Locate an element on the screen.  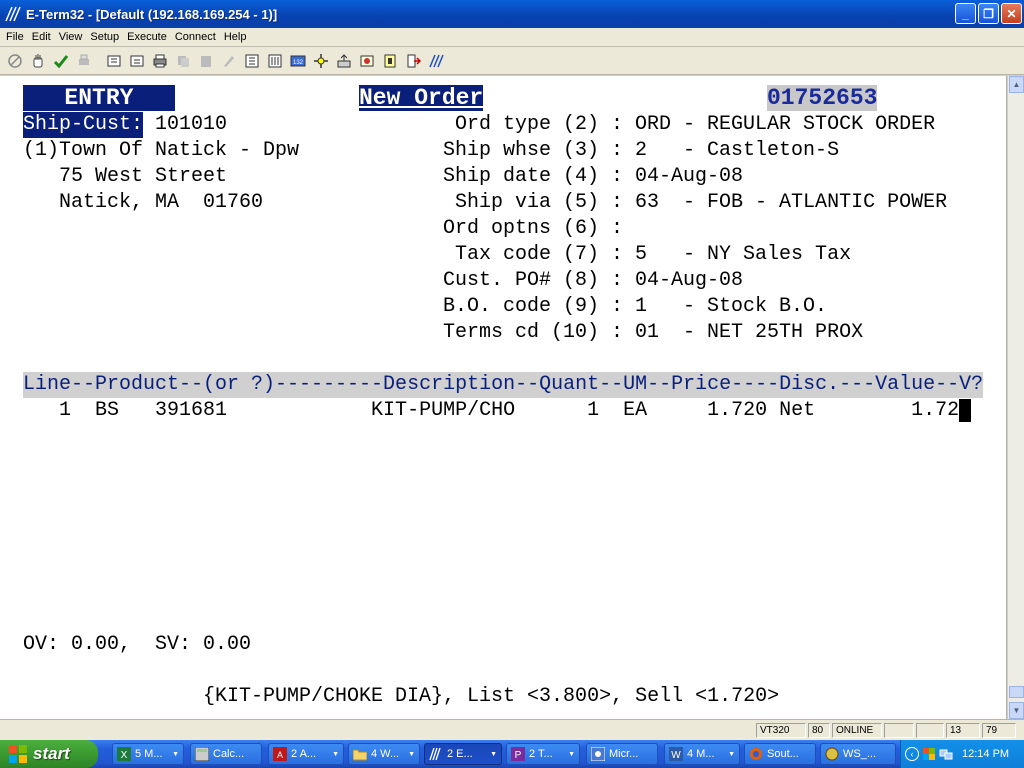
field-terms-cd: Terms cd (10) : 01 - NET 25TH PROX is located at coordinates (653, 332).